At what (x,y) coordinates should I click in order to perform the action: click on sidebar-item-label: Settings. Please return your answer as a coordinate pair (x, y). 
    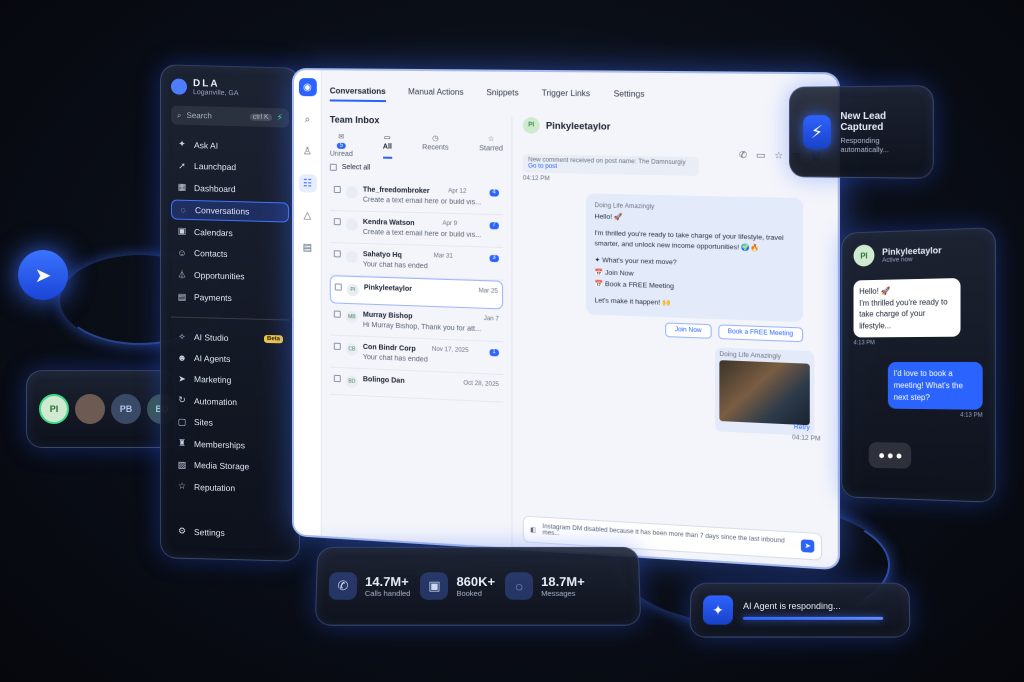
    Looking at the image, I should click on (209, 532).